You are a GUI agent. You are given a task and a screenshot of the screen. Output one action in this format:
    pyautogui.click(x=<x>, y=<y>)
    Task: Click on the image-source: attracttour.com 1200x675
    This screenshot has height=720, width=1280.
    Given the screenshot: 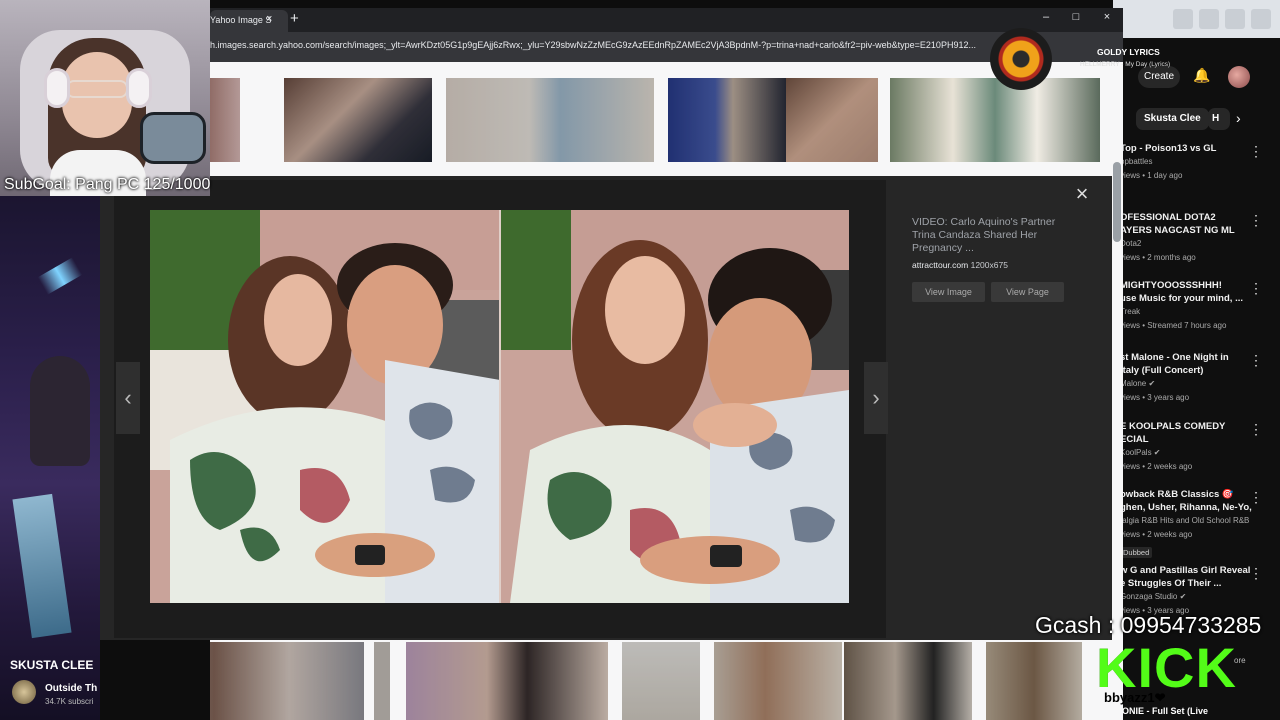 What is the action you would take?
    pyautogui.click(x=960, y=265)
    